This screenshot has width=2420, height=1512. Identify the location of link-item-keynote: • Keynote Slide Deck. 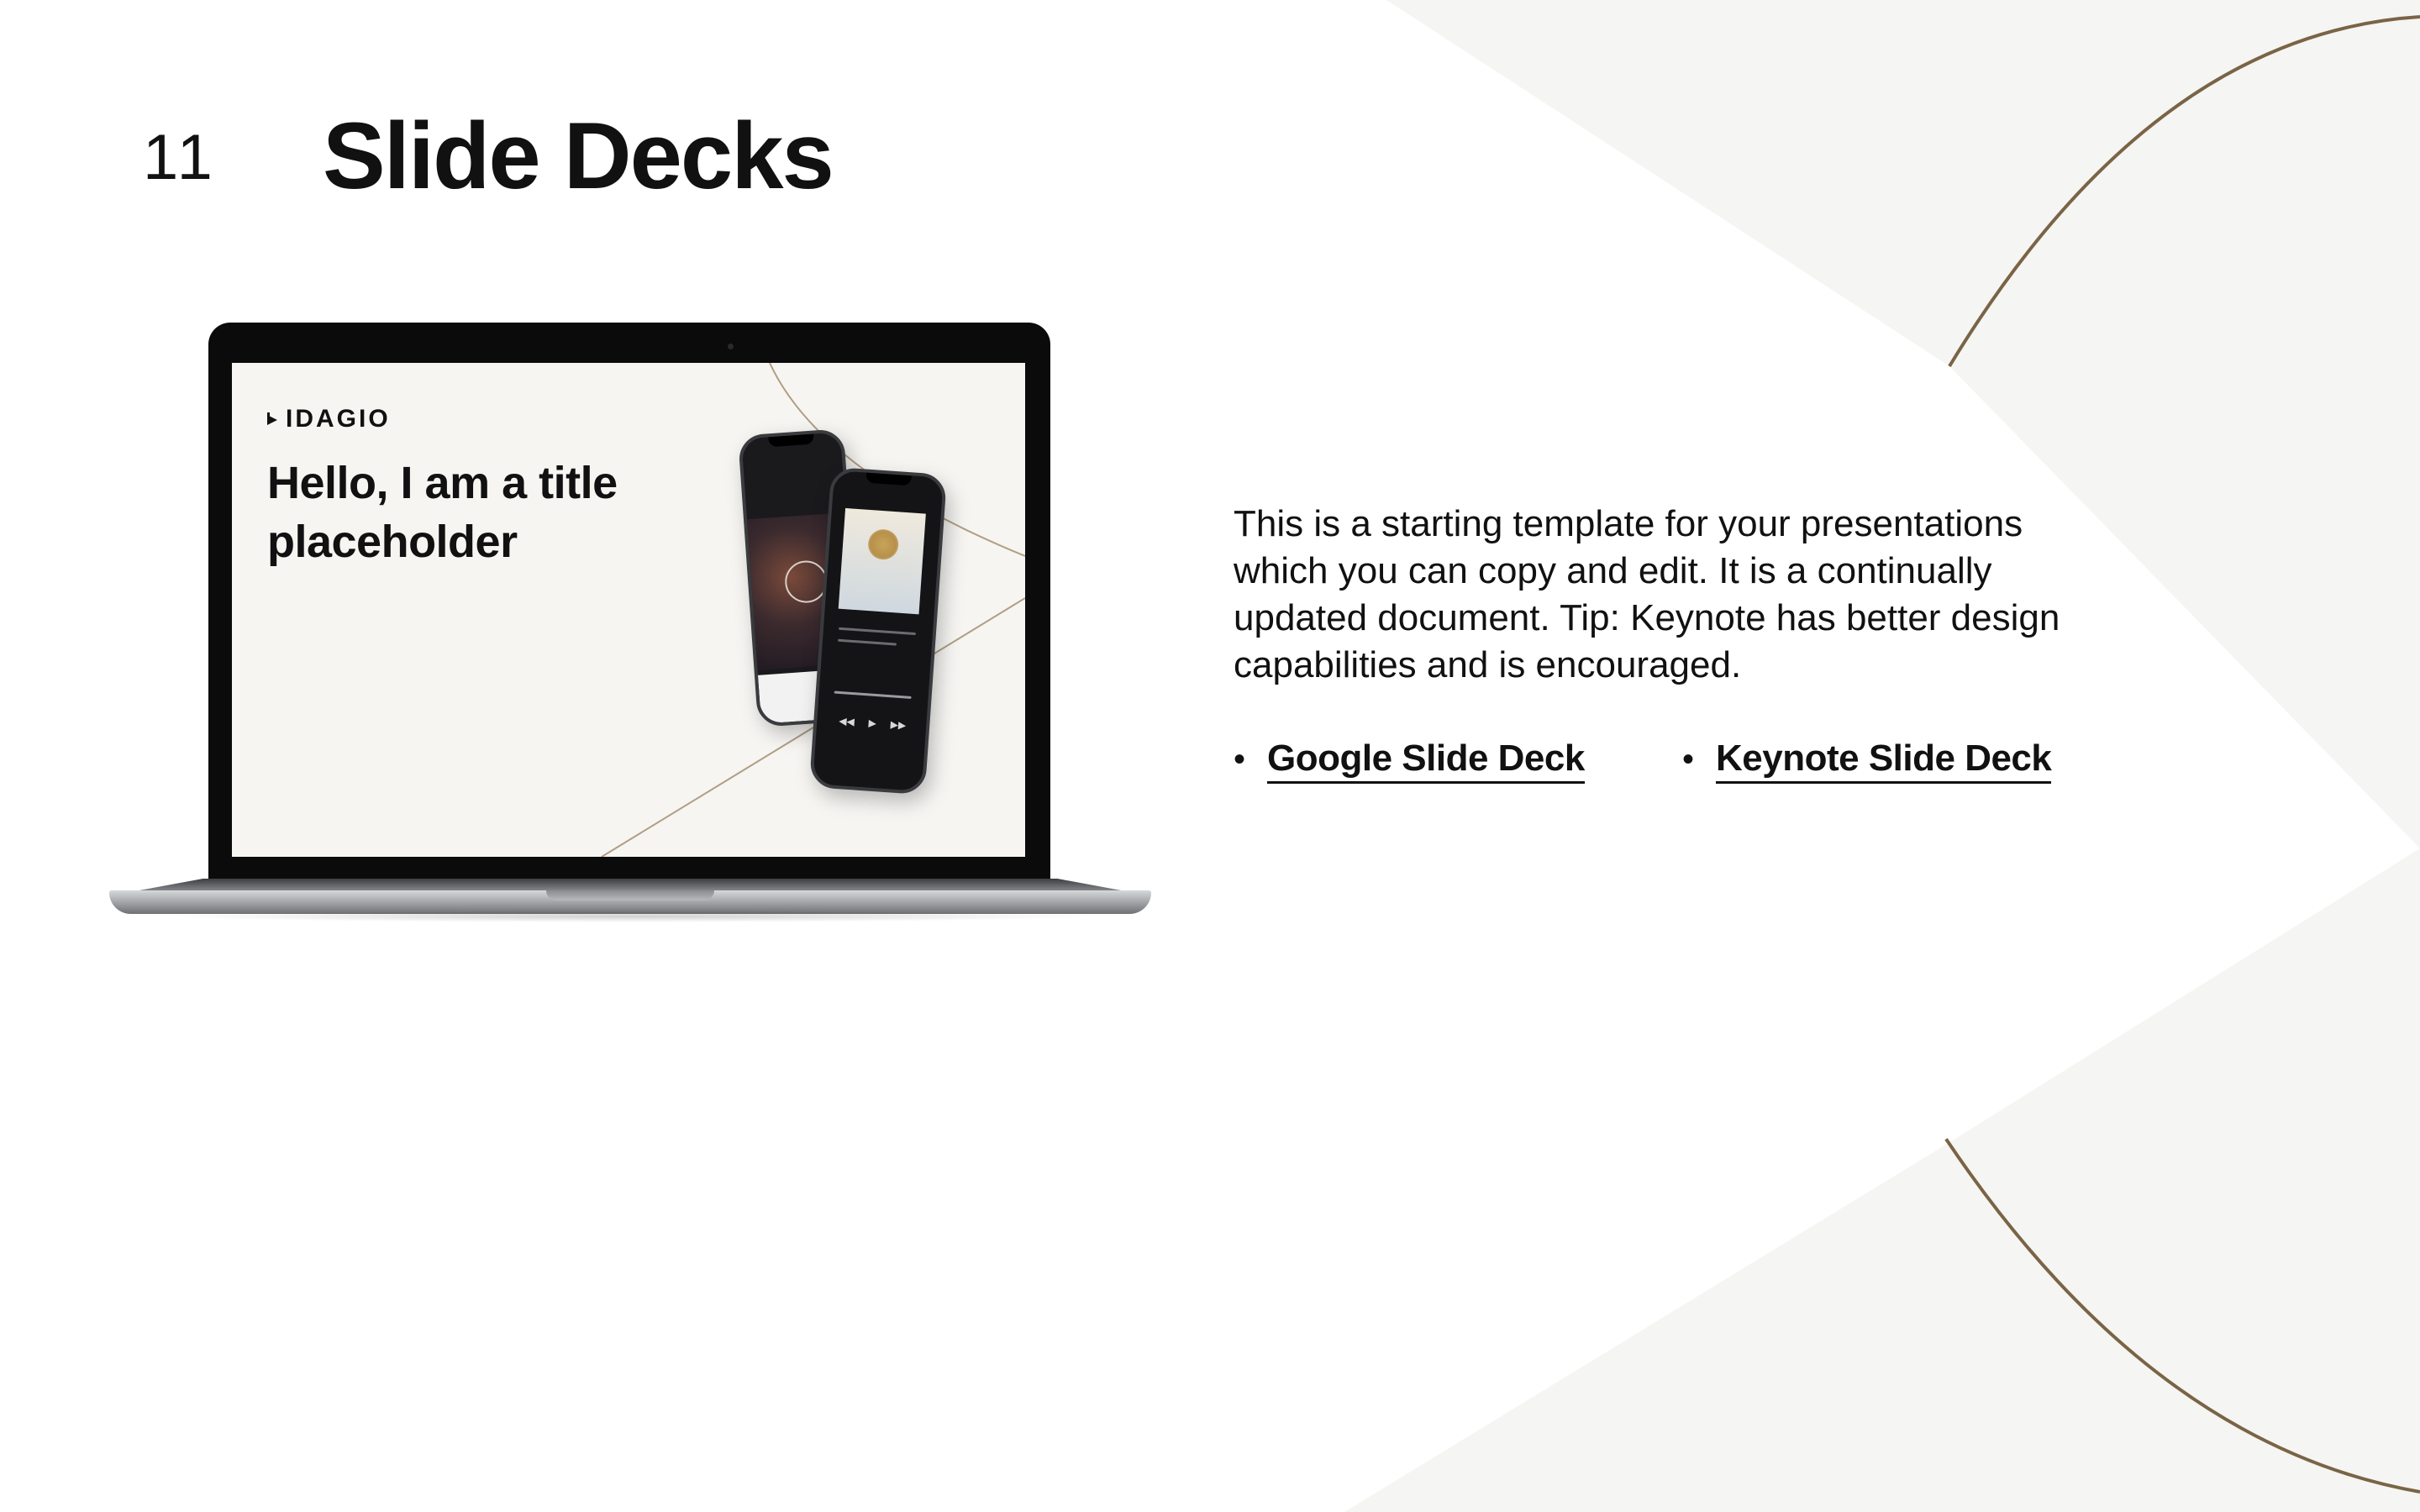
(1867, 761).